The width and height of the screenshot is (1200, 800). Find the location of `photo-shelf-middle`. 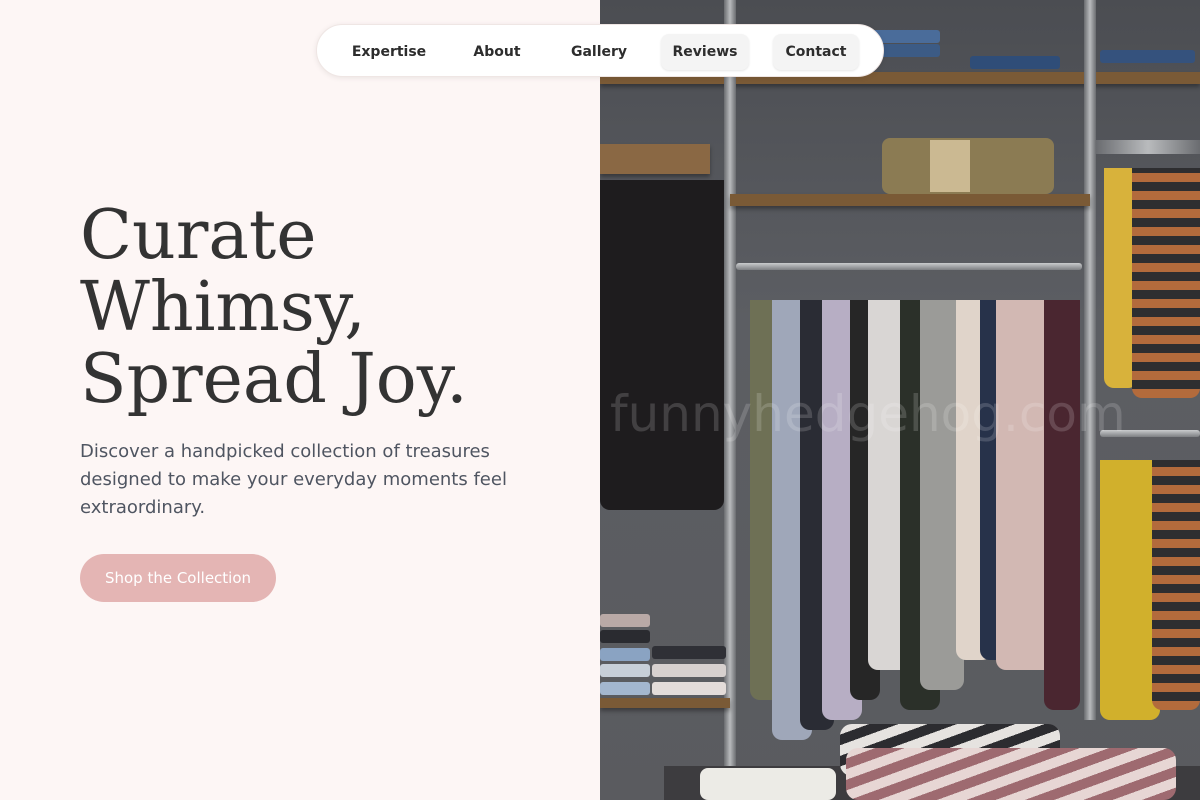

photo-shelf-middle is located at coordinates (910, 200).